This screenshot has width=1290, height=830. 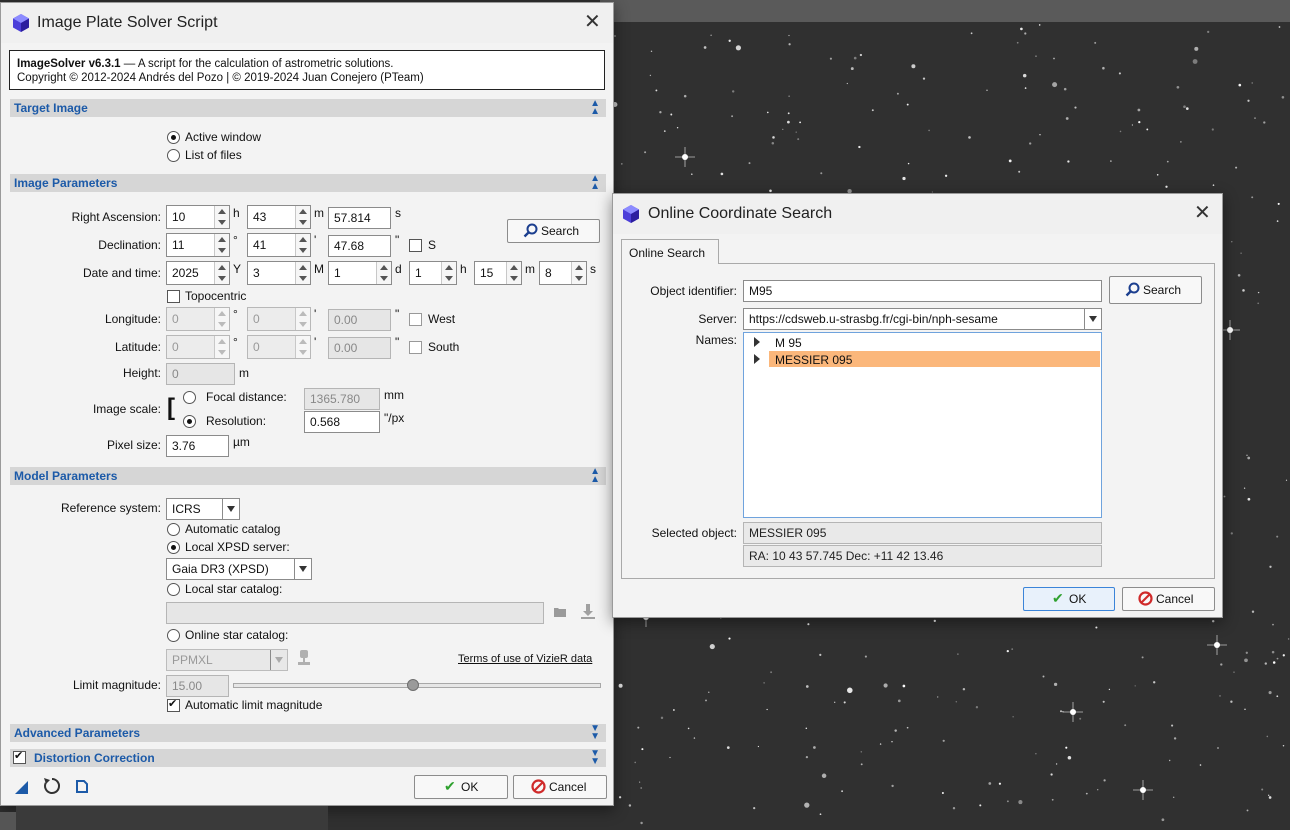 I want to click on search-button: Search, so click(x=1155, y=290).